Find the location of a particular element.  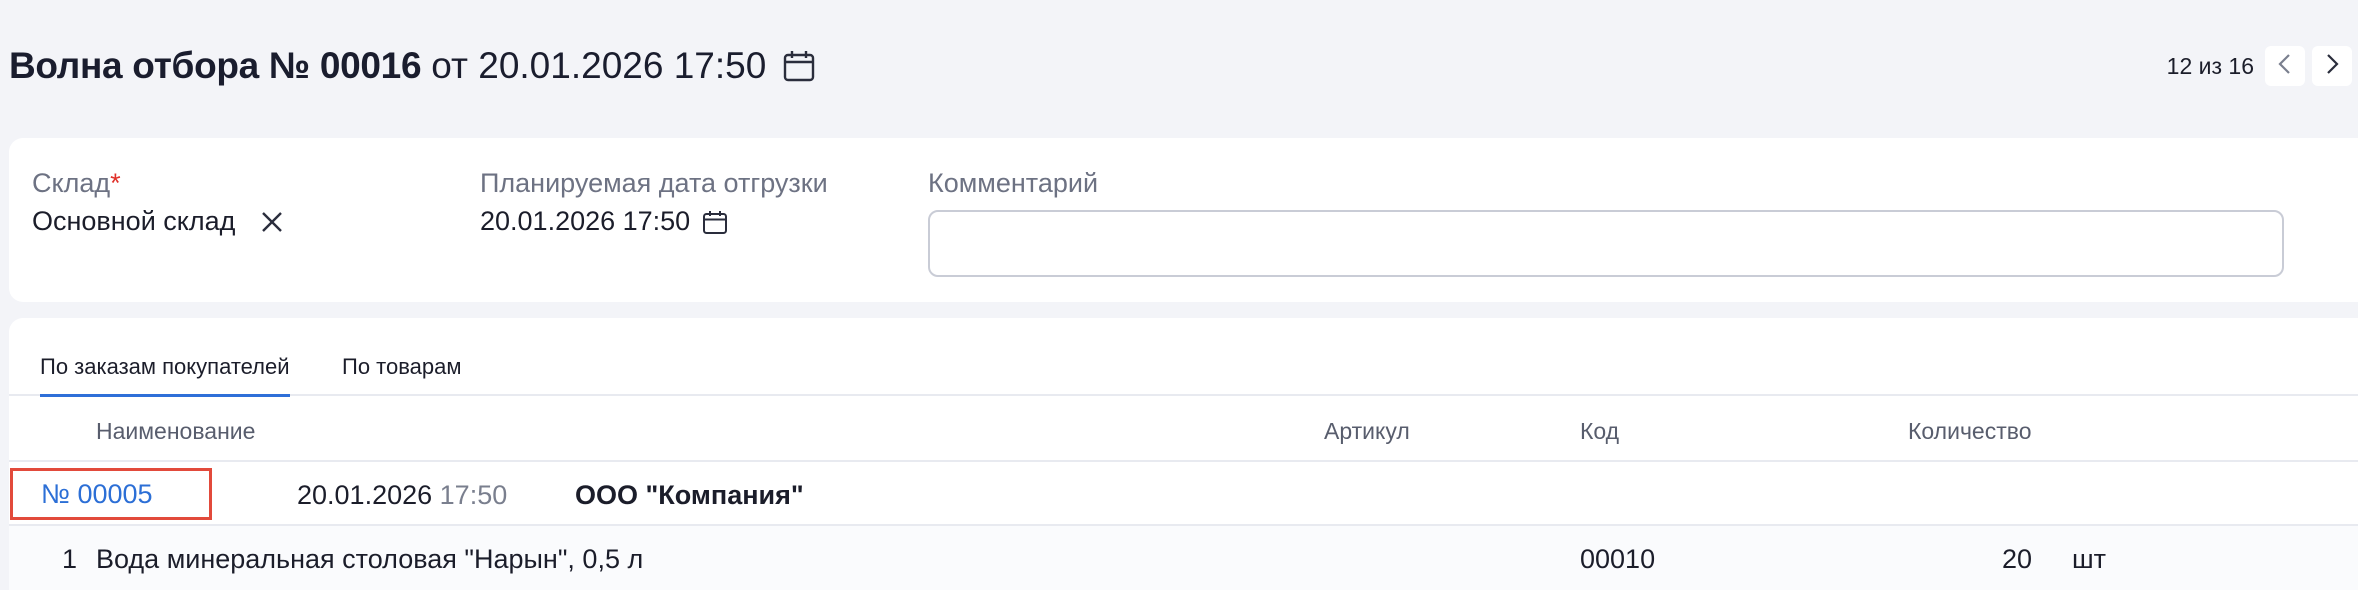

required-mark: * is located at coordinates (115, 183).